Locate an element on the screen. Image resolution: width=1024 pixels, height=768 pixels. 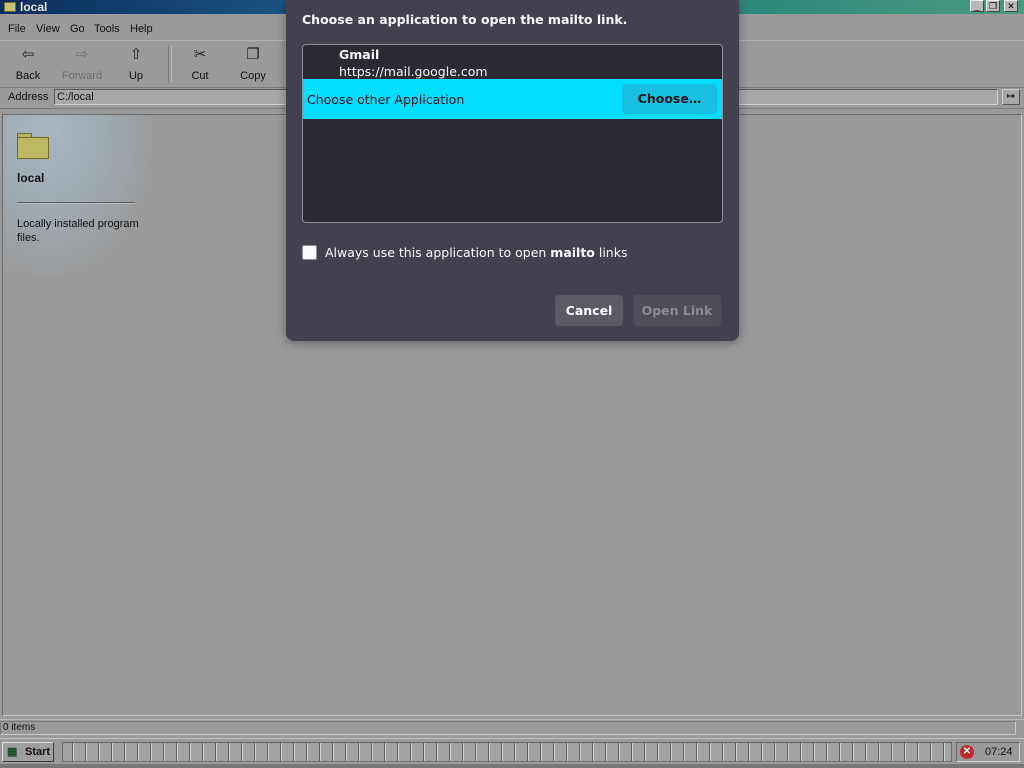
task-button-strip is located at coordinates (507, 752).